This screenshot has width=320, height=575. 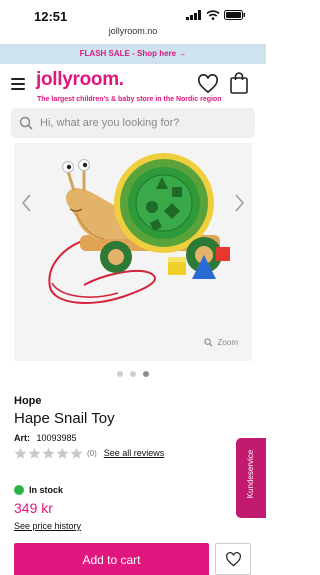 I want to click on battery-icon, so click(x=234, y=15).